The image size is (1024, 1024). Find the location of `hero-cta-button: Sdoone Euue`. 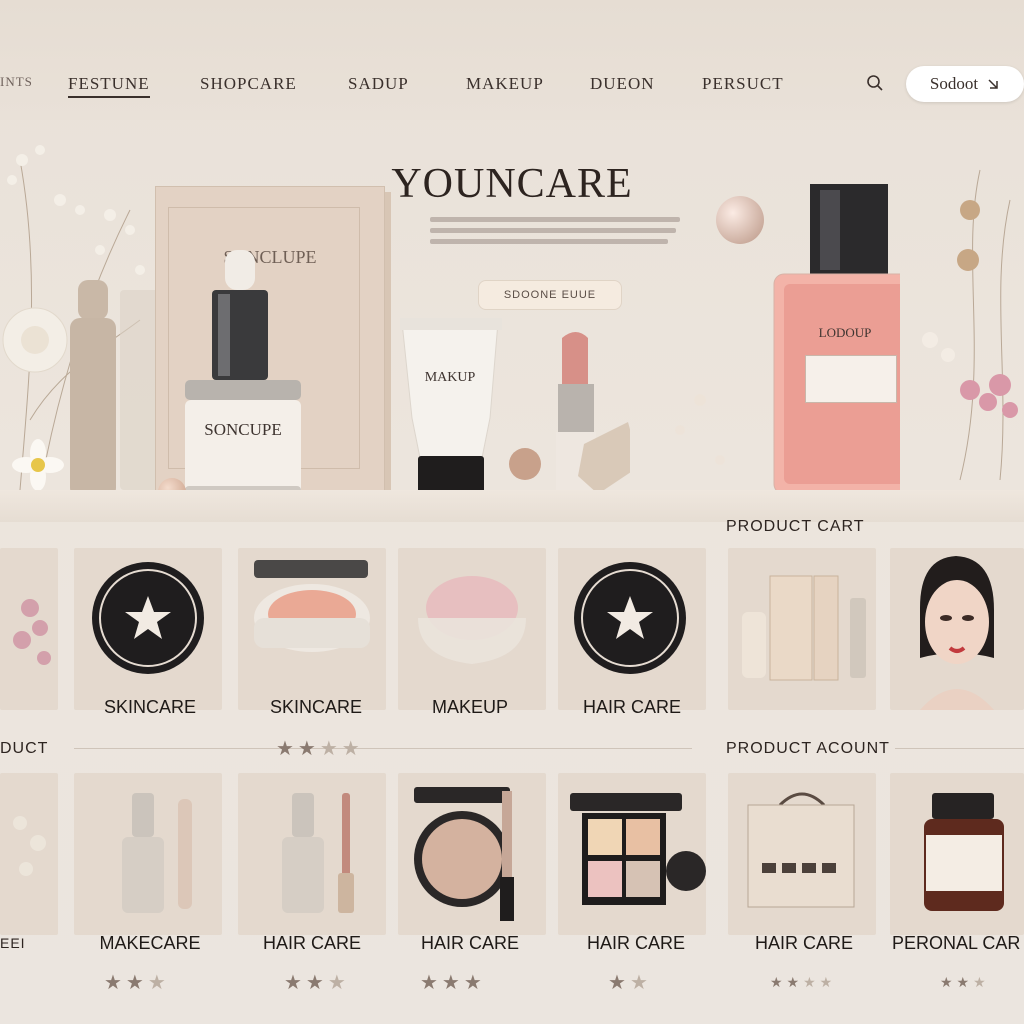

hero-cta-button: Sdoone Euue is located at coordinates (550, 295).